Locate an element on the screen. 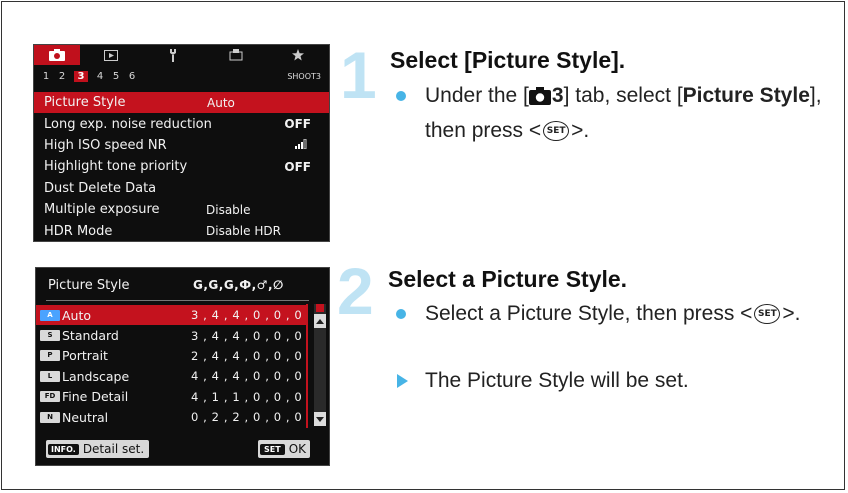 The image size is (848, 493). set-key: SET is located at coordinates (272, 449).